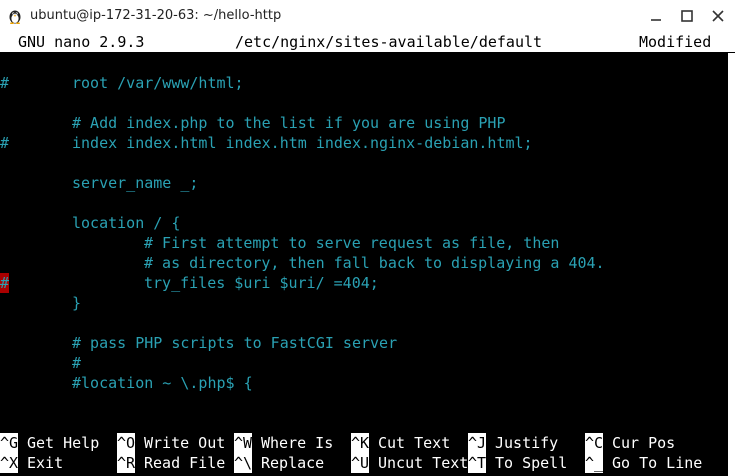  What do you see at coordinates (185, 463) in the screenshot?
I see `shortcut-label: Read File` at bounding box center [185, 463].